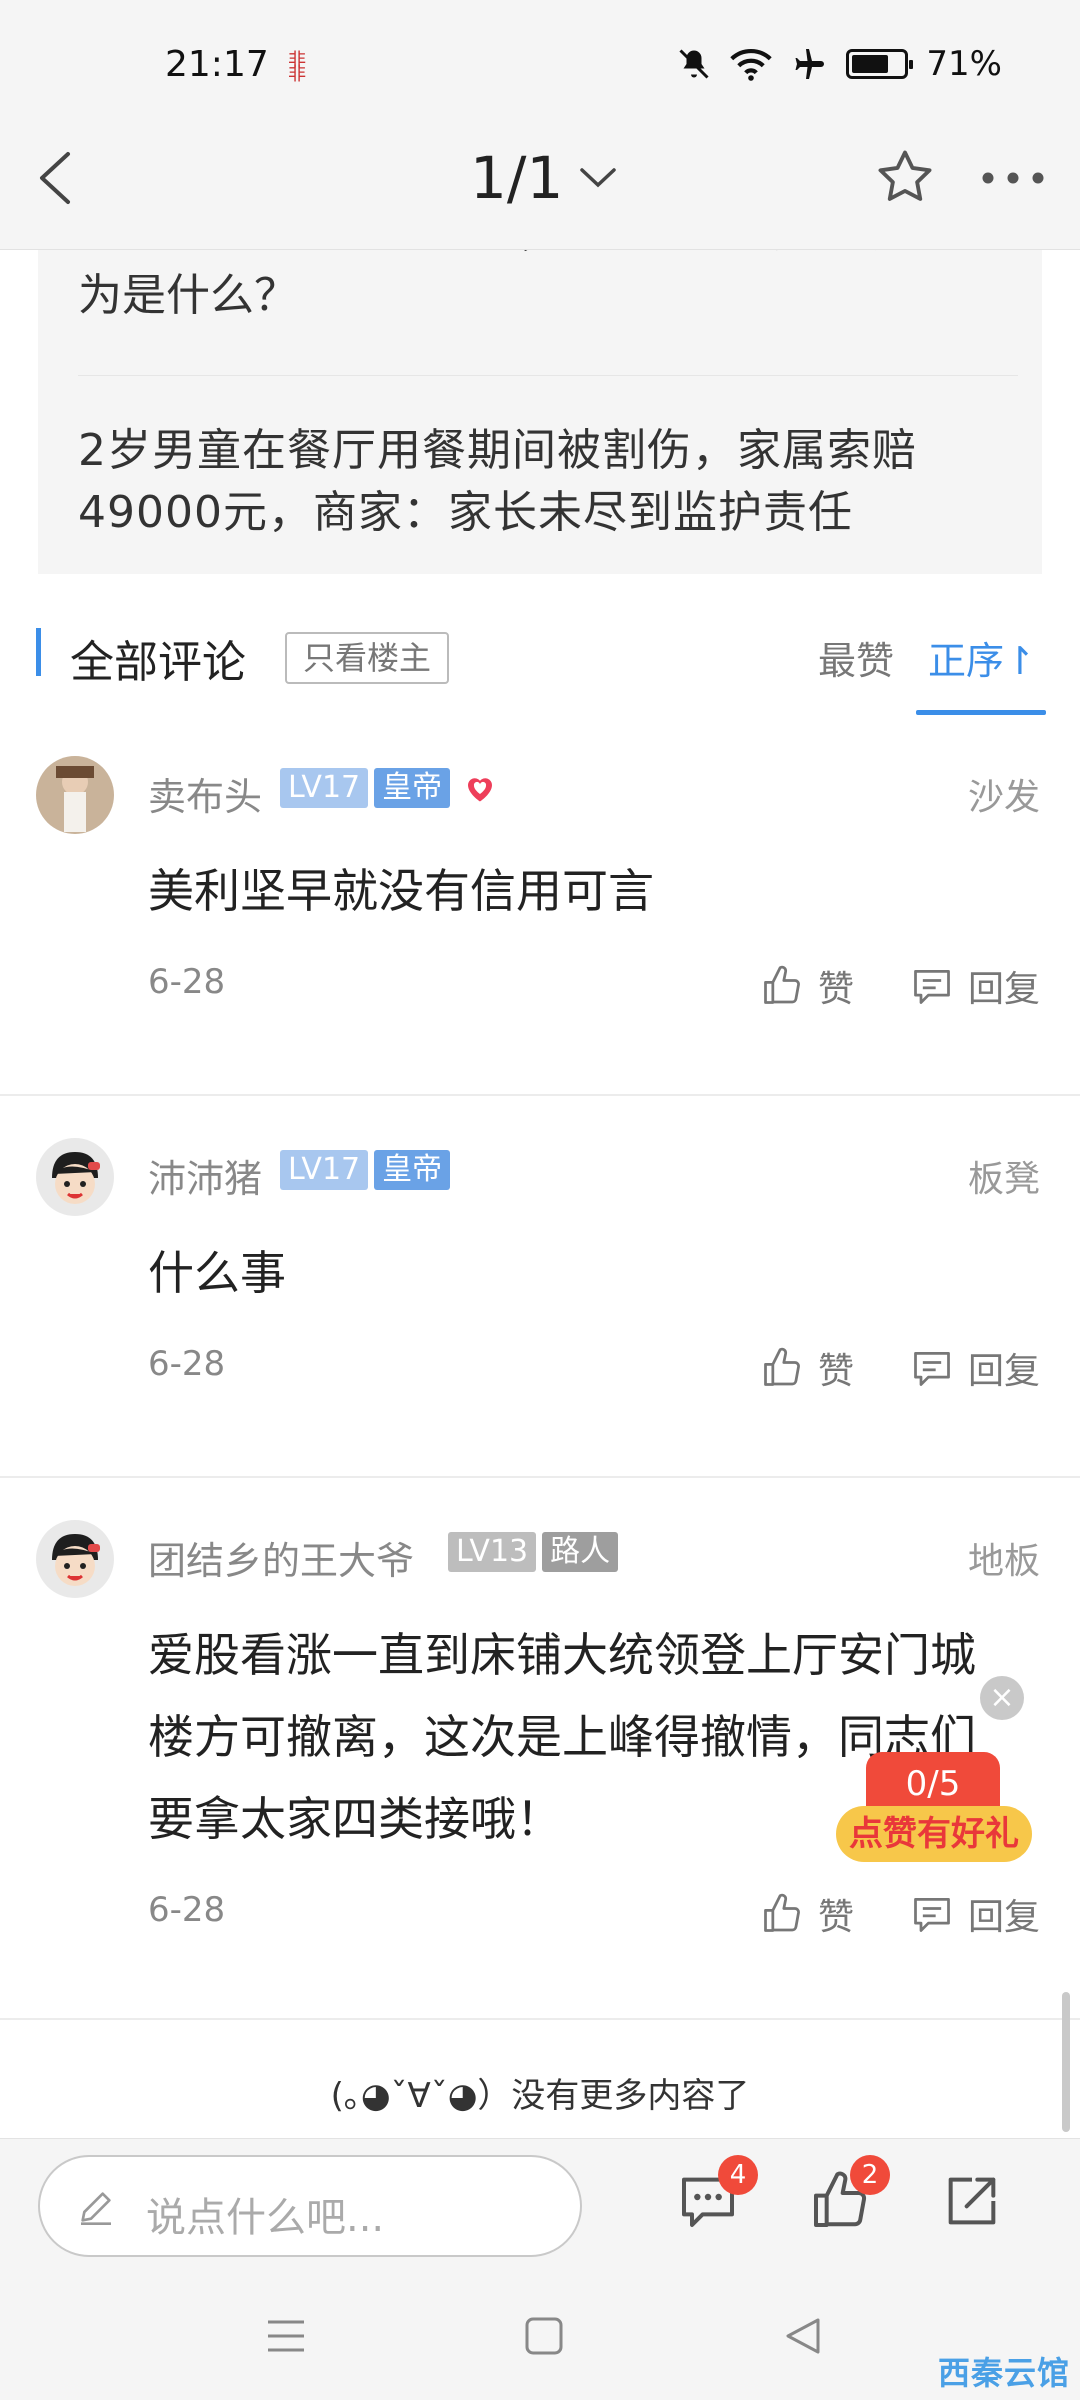  I want to click on related-article: 【晚八点红包】往百货，你最不能接受的开车行为是什么？, so click(548, 313).